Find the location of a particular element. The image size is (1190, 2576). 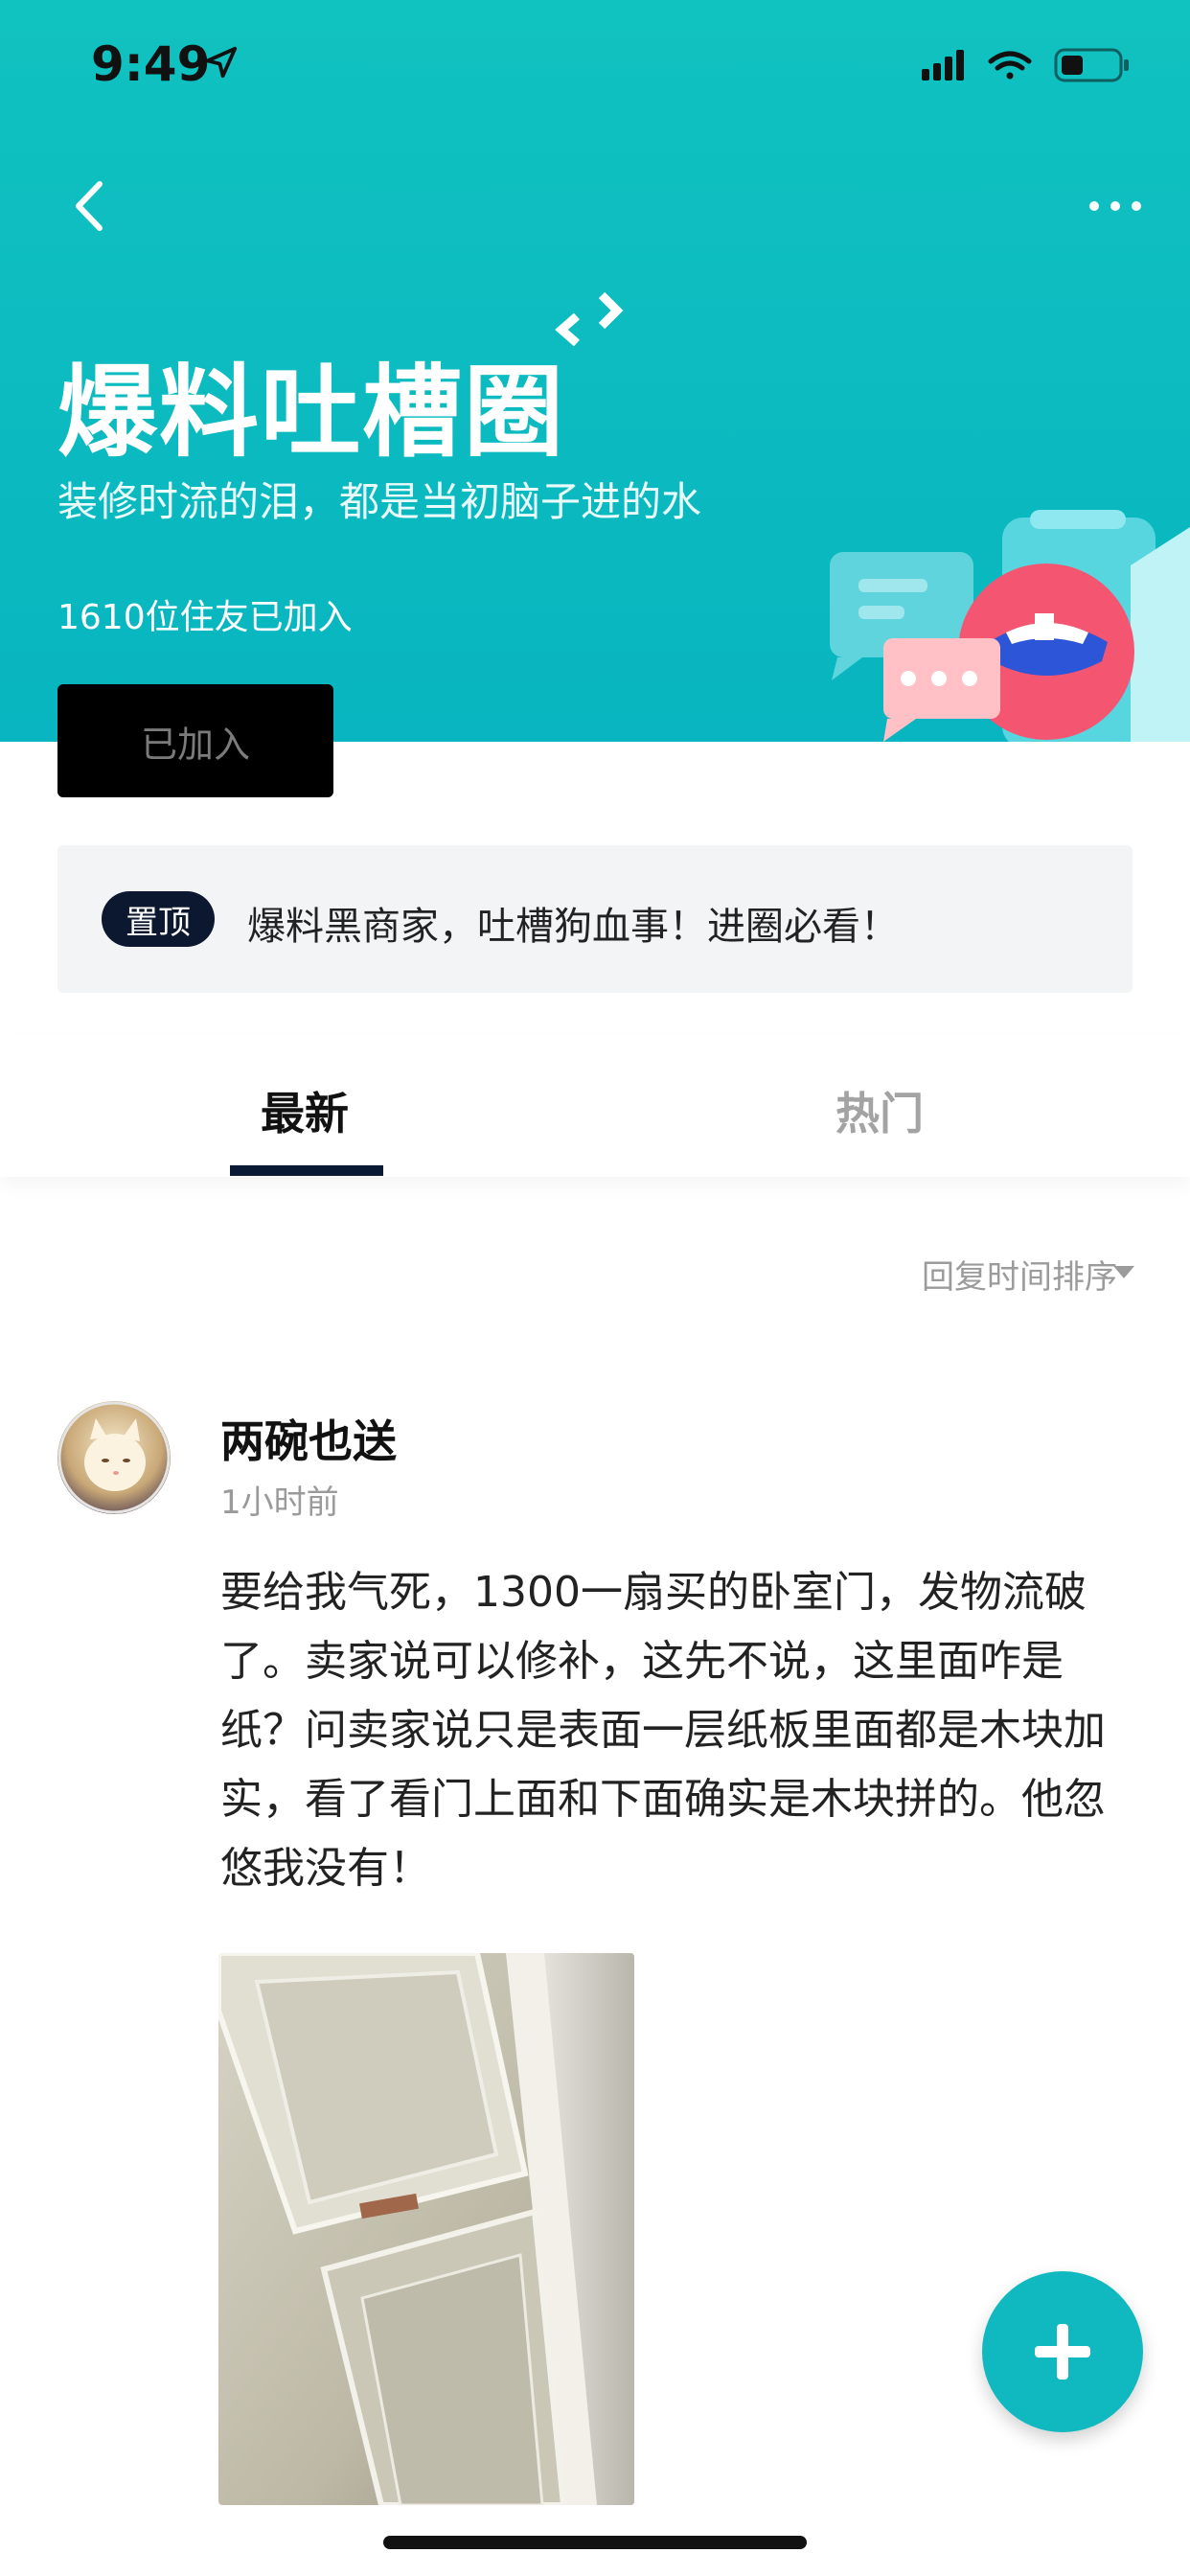

location-arrow-icon is located at coordinates (222, 63).